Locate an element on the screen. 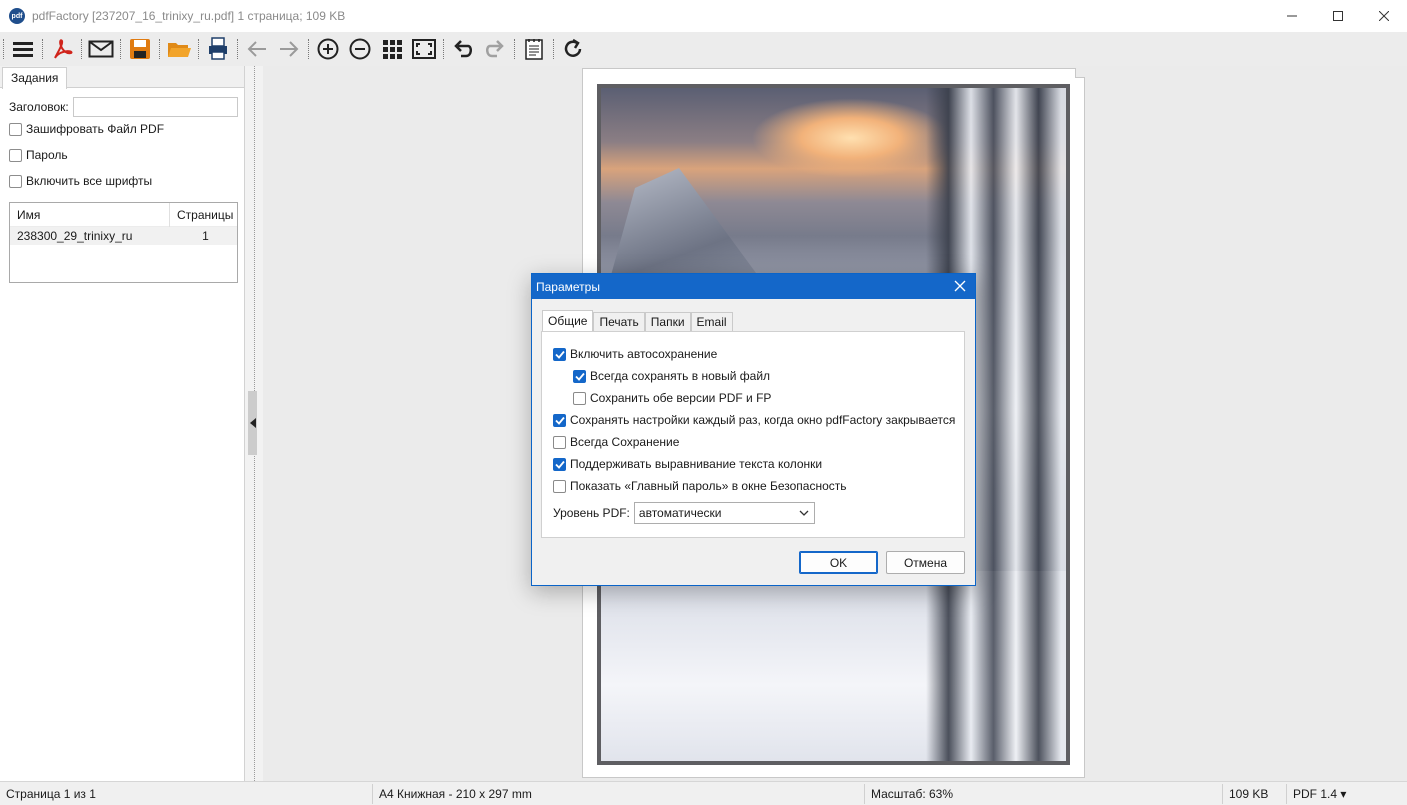 This screenshot has height=805, width=1407. title-input is located at coordinates (155, 107).